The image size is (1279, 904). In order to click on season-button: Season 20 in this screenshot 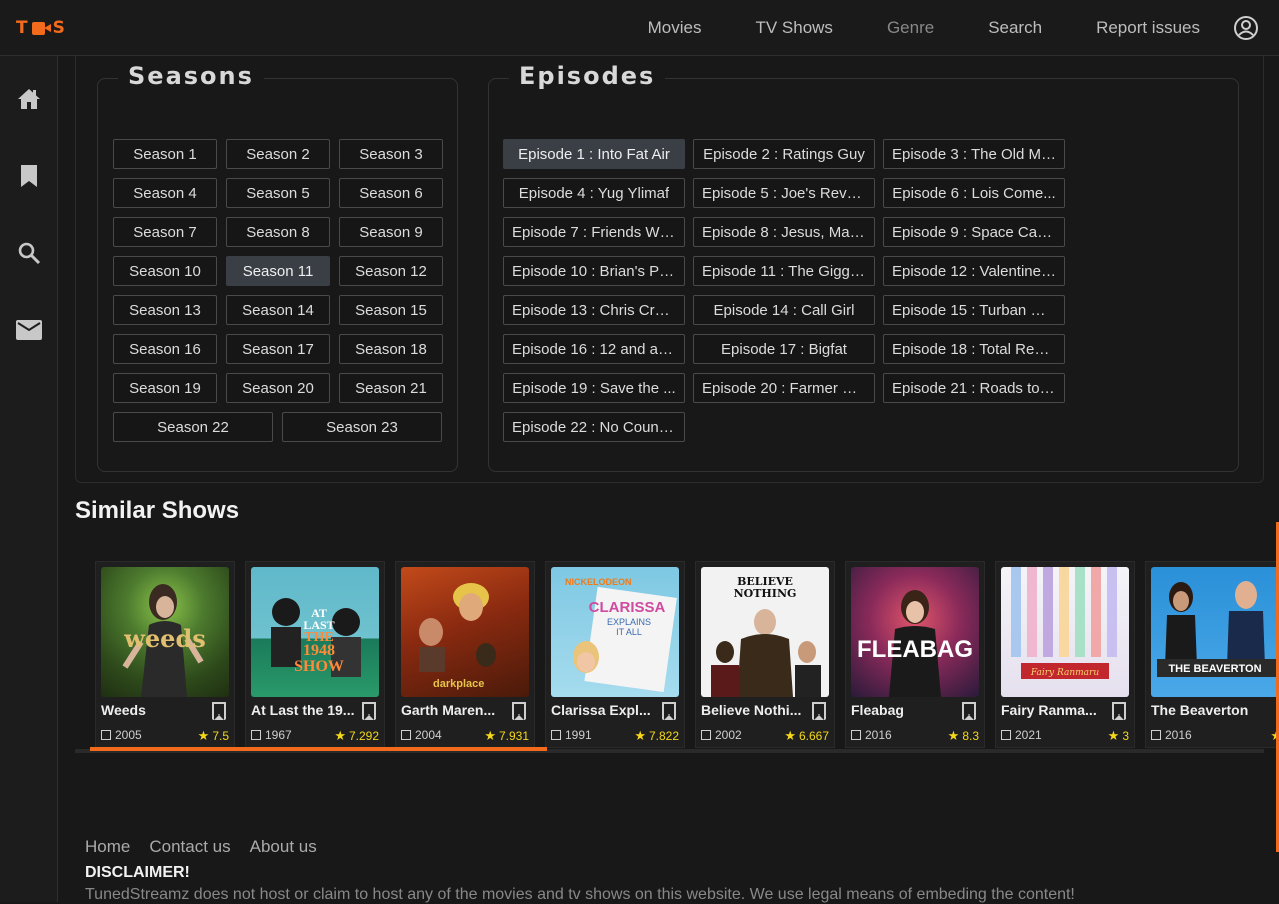, I will do `click(278, 388)`.